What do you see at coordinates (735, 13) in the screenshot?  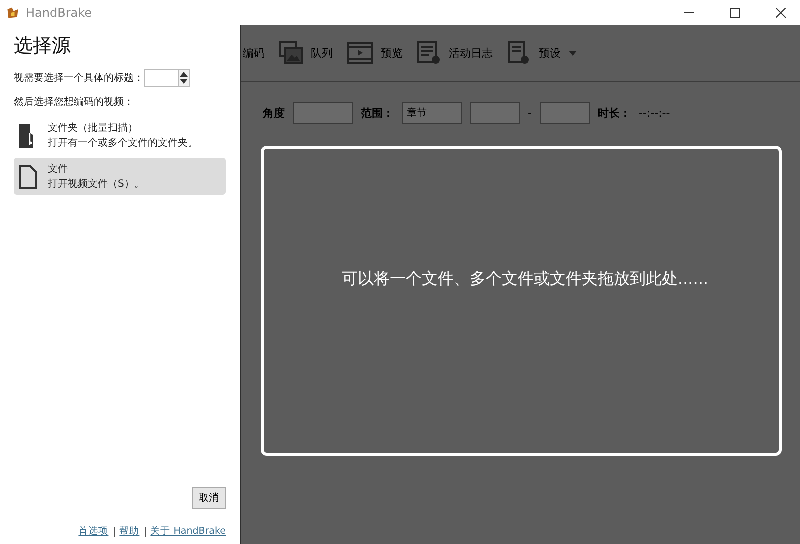 I see `maximize-icon` at bounding box center [735, 13].